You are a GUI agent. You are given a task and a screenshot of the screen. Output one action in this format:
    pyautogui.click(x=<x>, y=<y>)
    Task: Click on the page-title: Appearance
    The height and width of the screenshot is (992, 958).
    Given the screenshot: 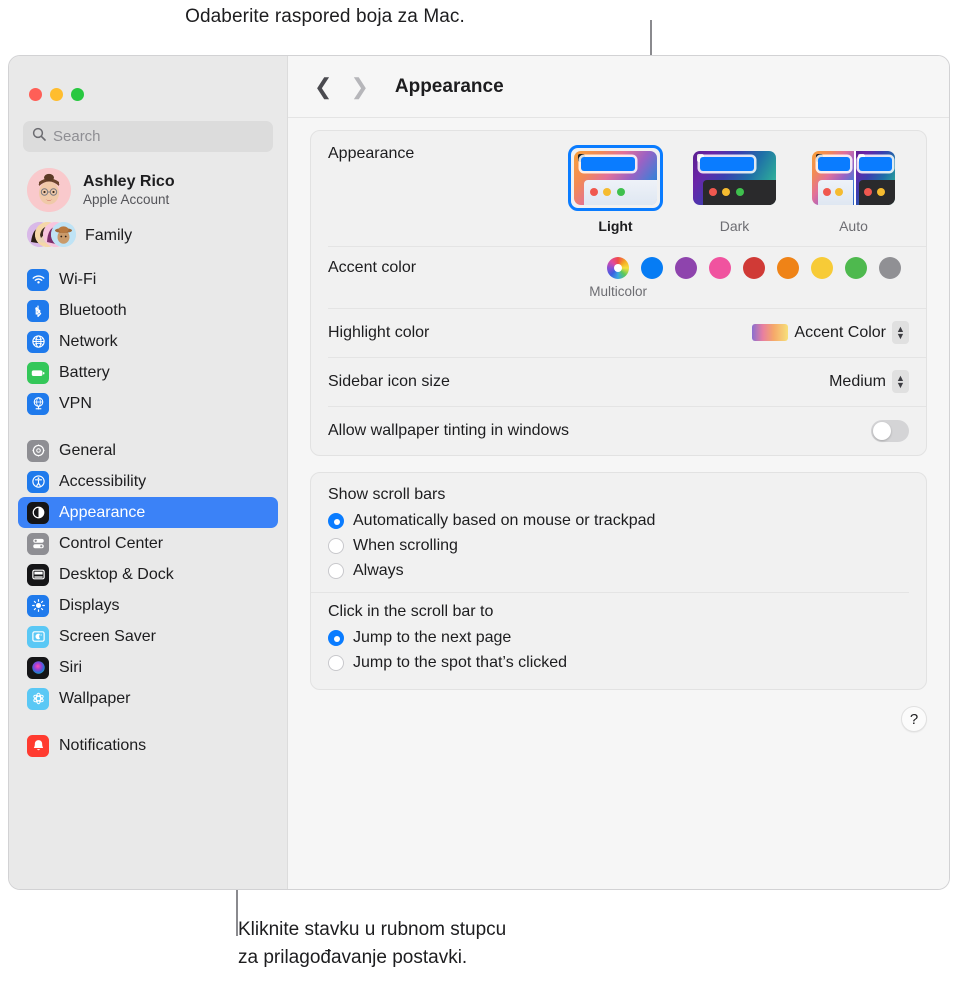 What is the action you would take?
    pyautogui.click(x=449, y=86)
    